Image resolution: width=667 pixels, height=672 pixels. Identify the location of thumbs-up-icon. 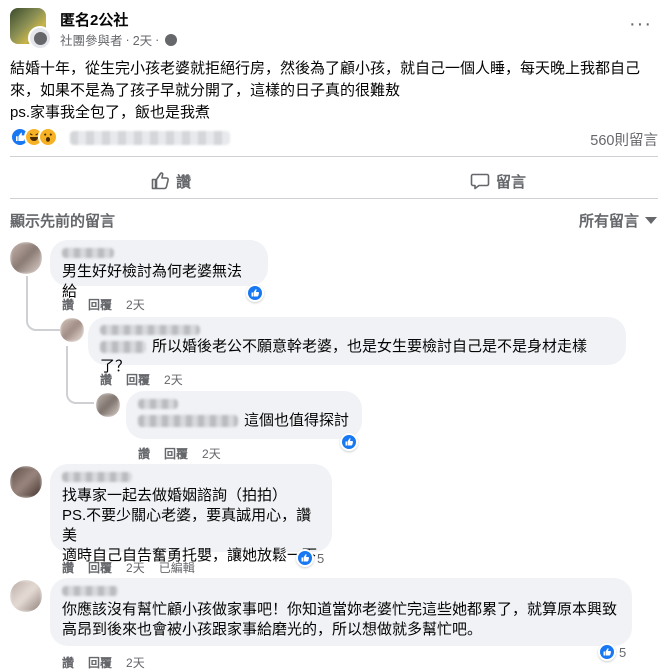
(160, 181).